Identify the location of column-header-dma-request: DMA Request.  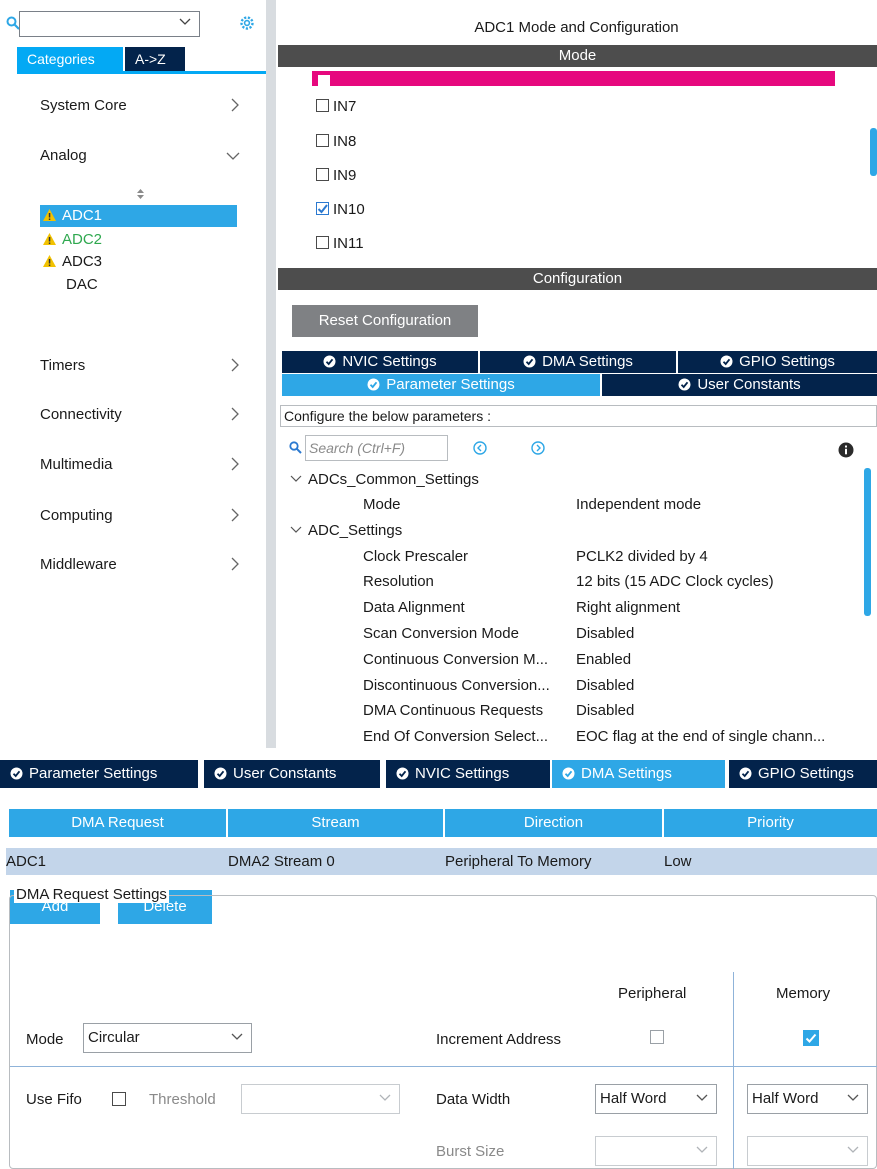
(117, 823).